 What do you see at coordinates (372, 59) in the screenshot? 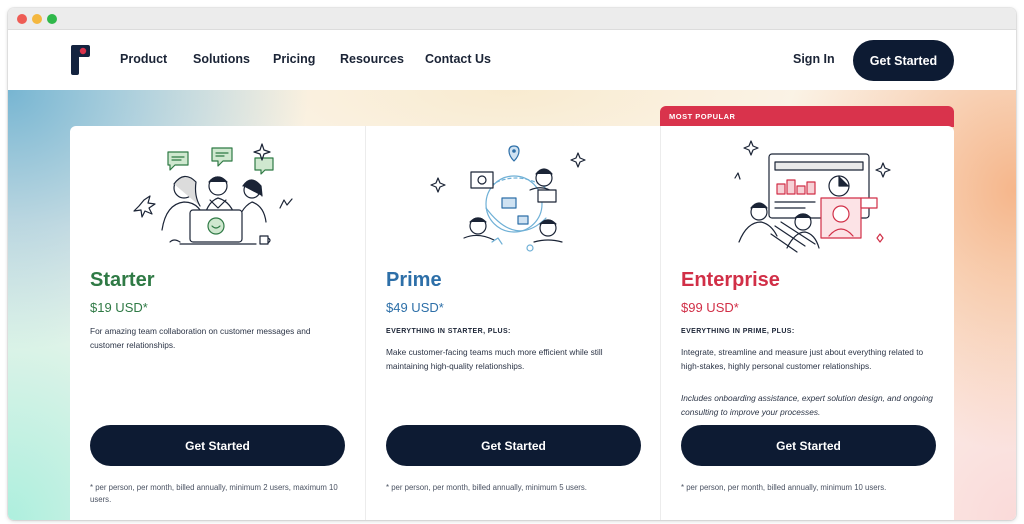
I see `nav-resources: Resources` at bounding box center [372, 59].